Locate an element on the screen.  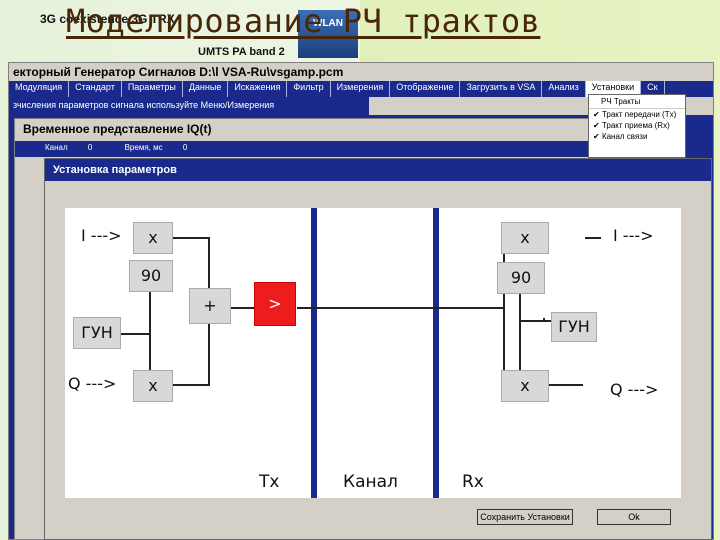
iq-window-title: Временное представление IQ(t) is located at coordinates (344, 130).